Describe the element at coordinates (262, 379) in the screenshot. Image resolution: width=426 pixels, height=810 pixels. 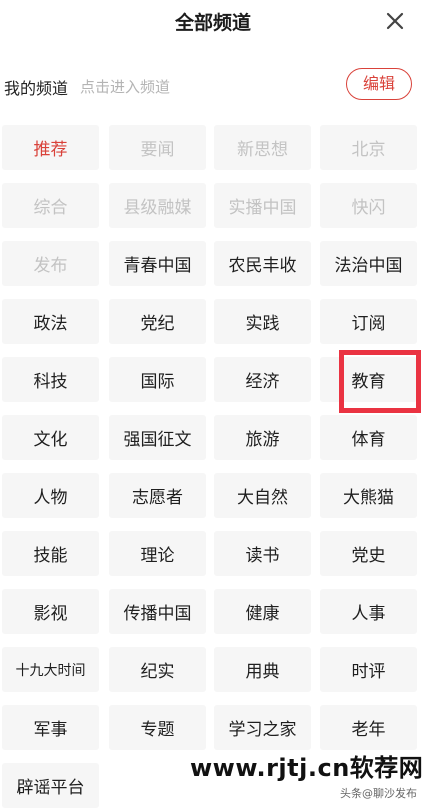
I see `channel-item: 经济` at that location.